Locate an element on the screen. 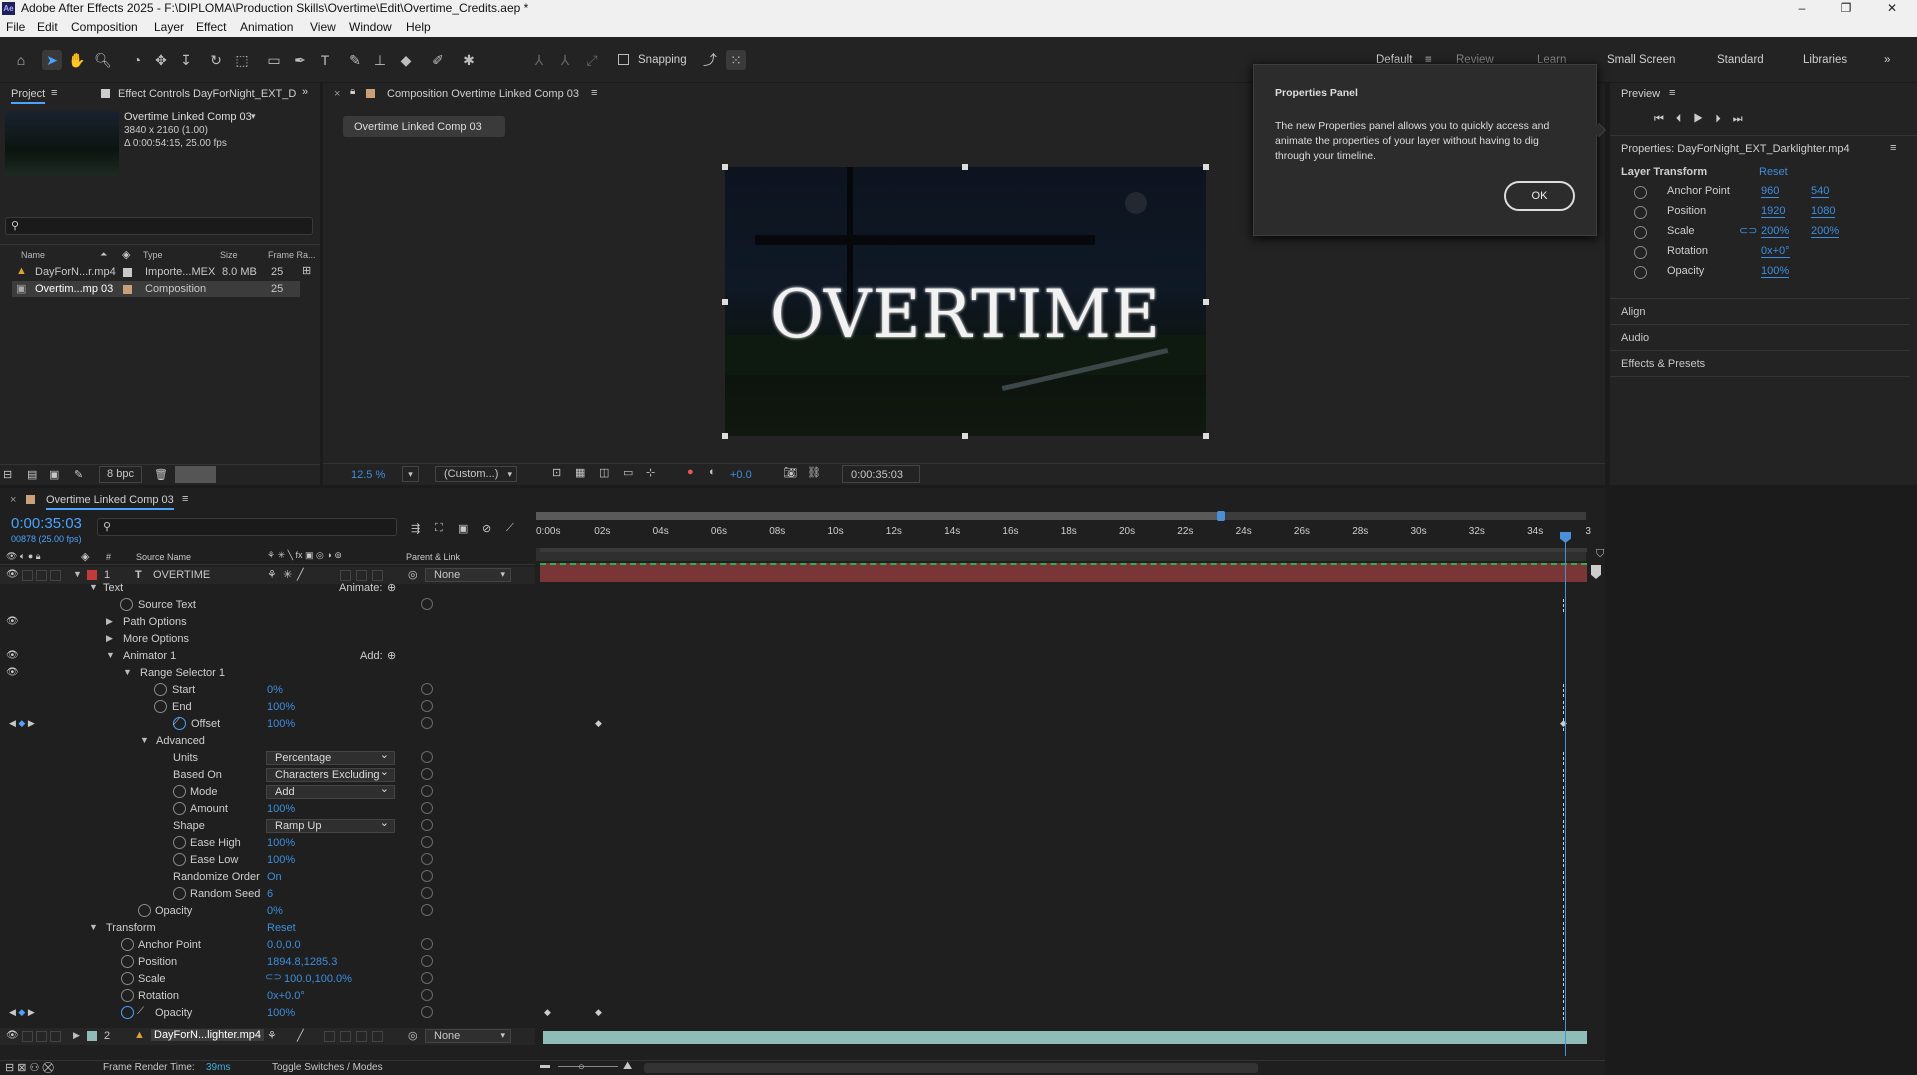 This screenshot has height=1075, width=1917. frame-blending-icon: ⊘ is located at coordinates (486, 528).